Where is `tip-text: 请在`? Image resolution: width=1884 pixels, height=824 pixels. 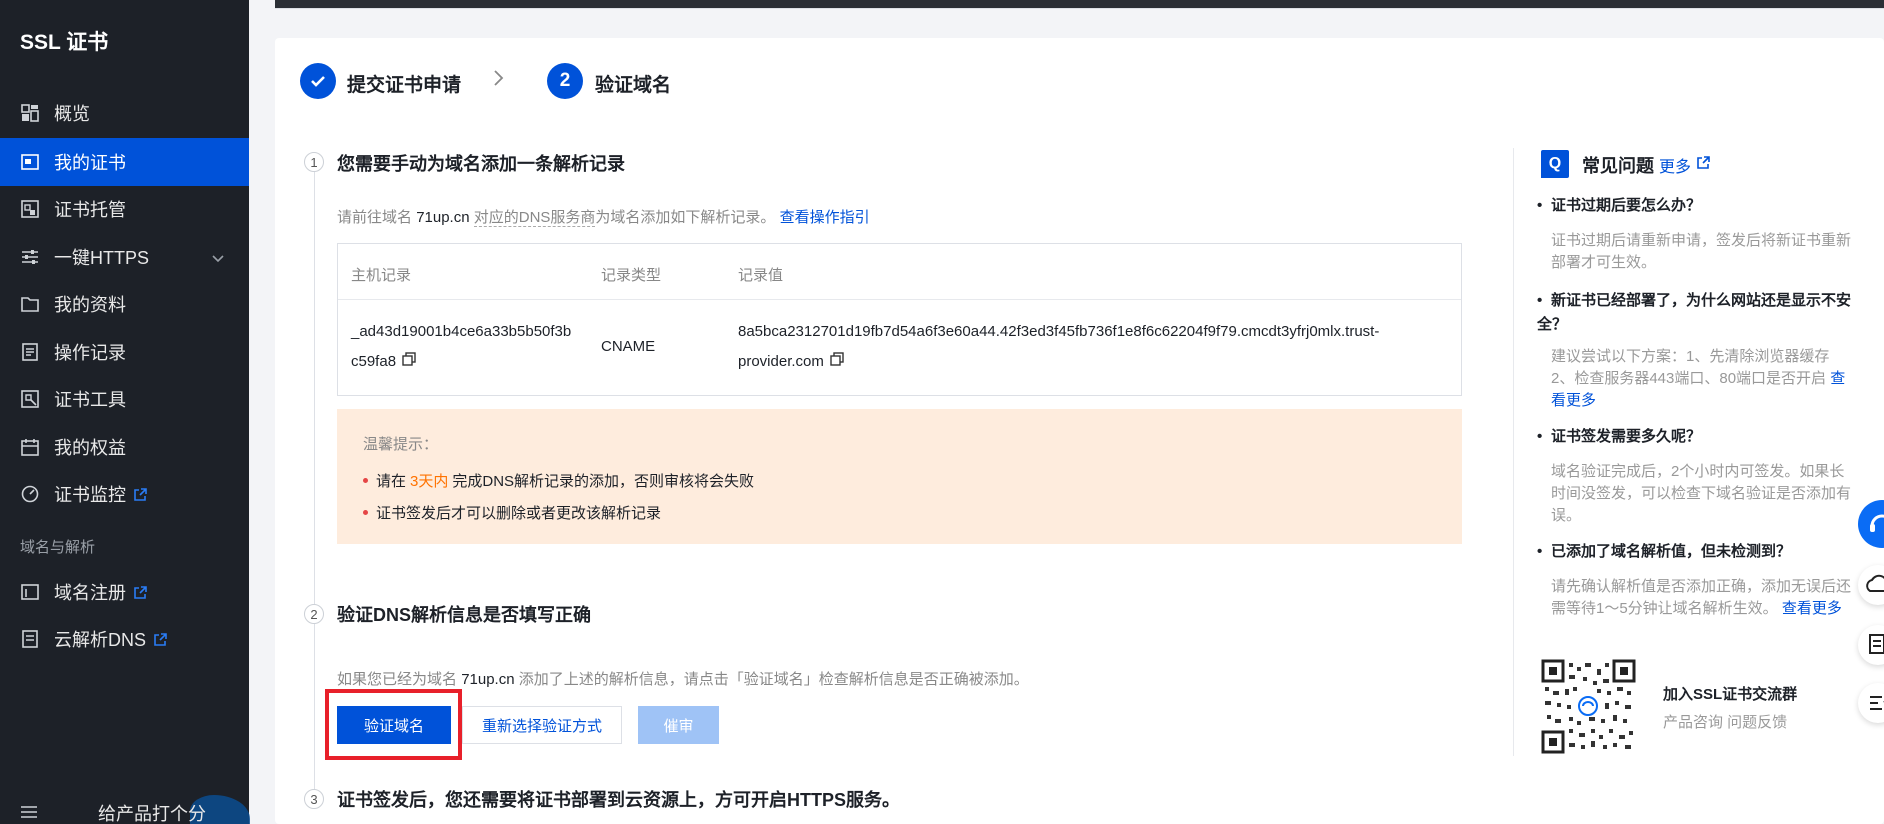
tip-text: 请在 is located at coordinates (391, 481).